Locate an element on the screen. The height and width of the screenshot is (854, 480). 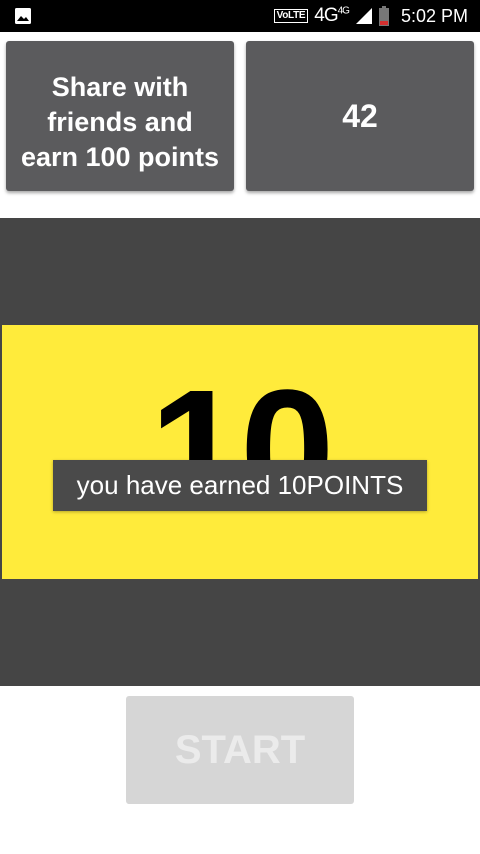
toast-message: you have earned 10POINTS is located at coordinates (240, 485).